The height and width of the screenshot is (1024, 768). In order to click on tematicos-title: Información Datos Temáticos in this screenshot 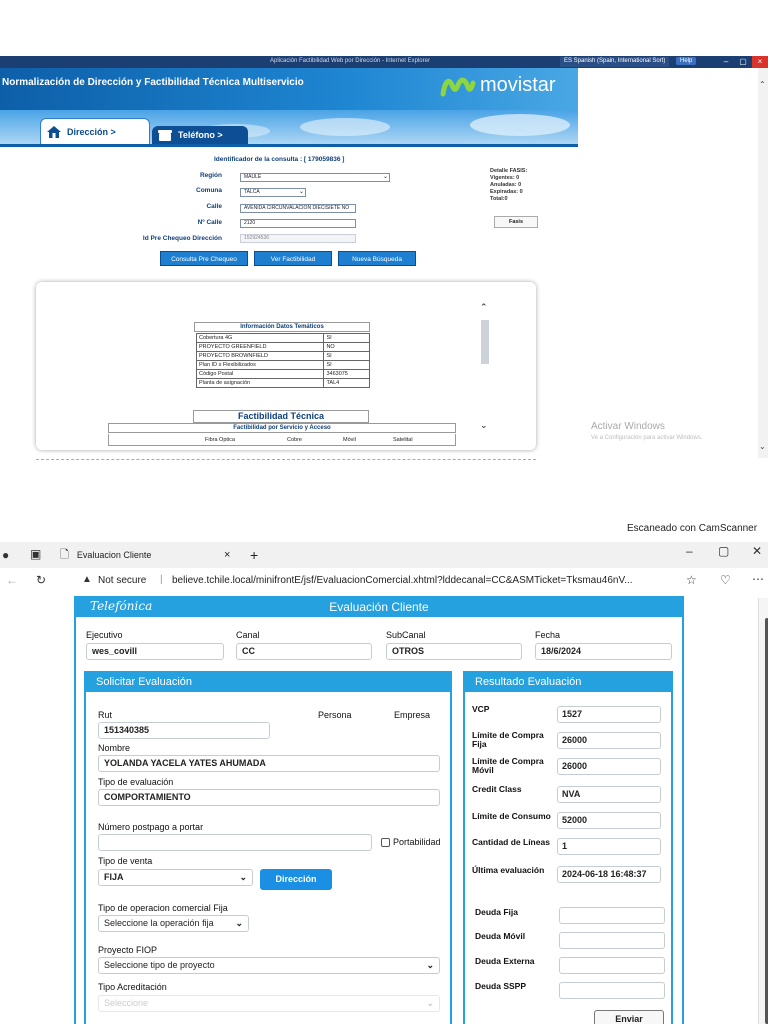, I will do `click(282, 327)`.